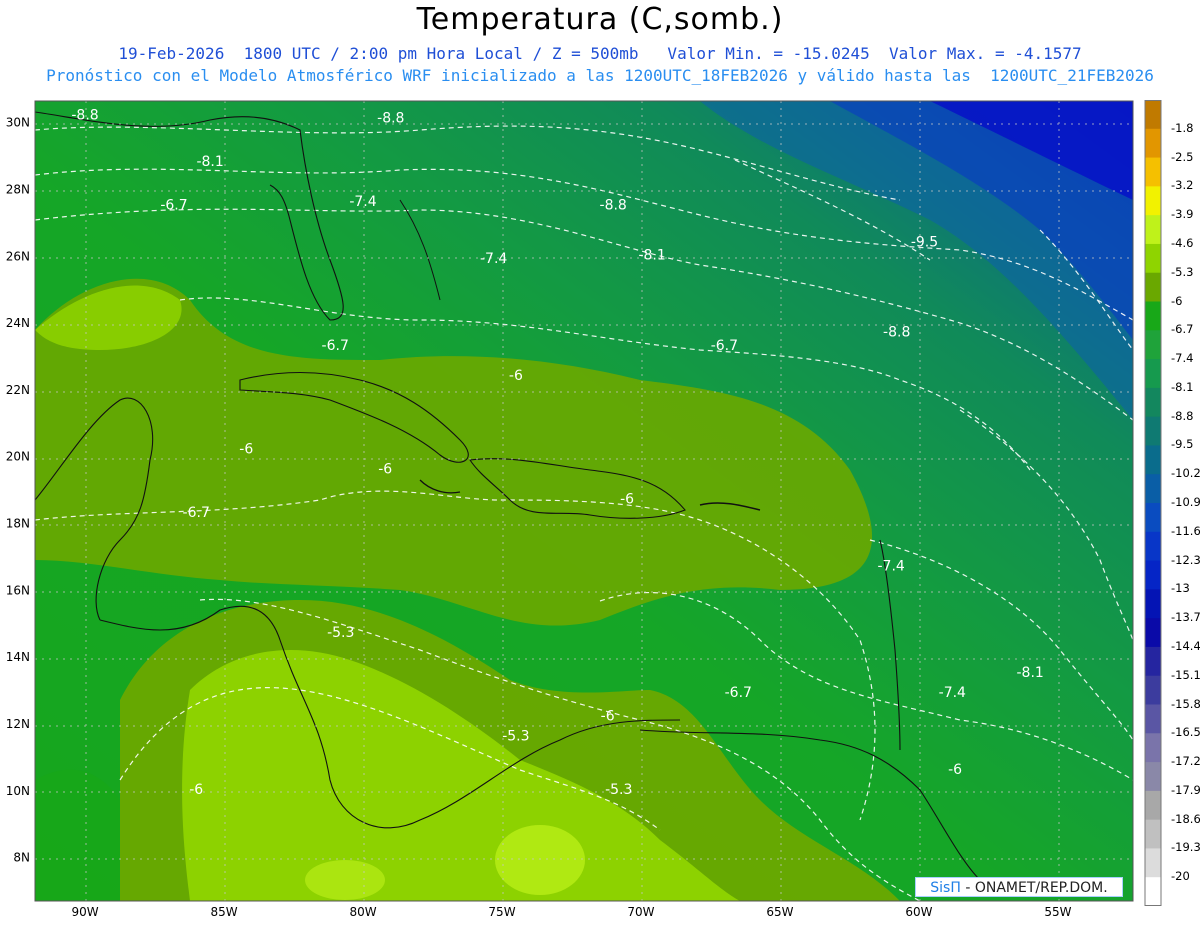  Describe the element at coordinates (1182, 358) in the screenshot. I see `colorbar-label: -7.4` at that location.